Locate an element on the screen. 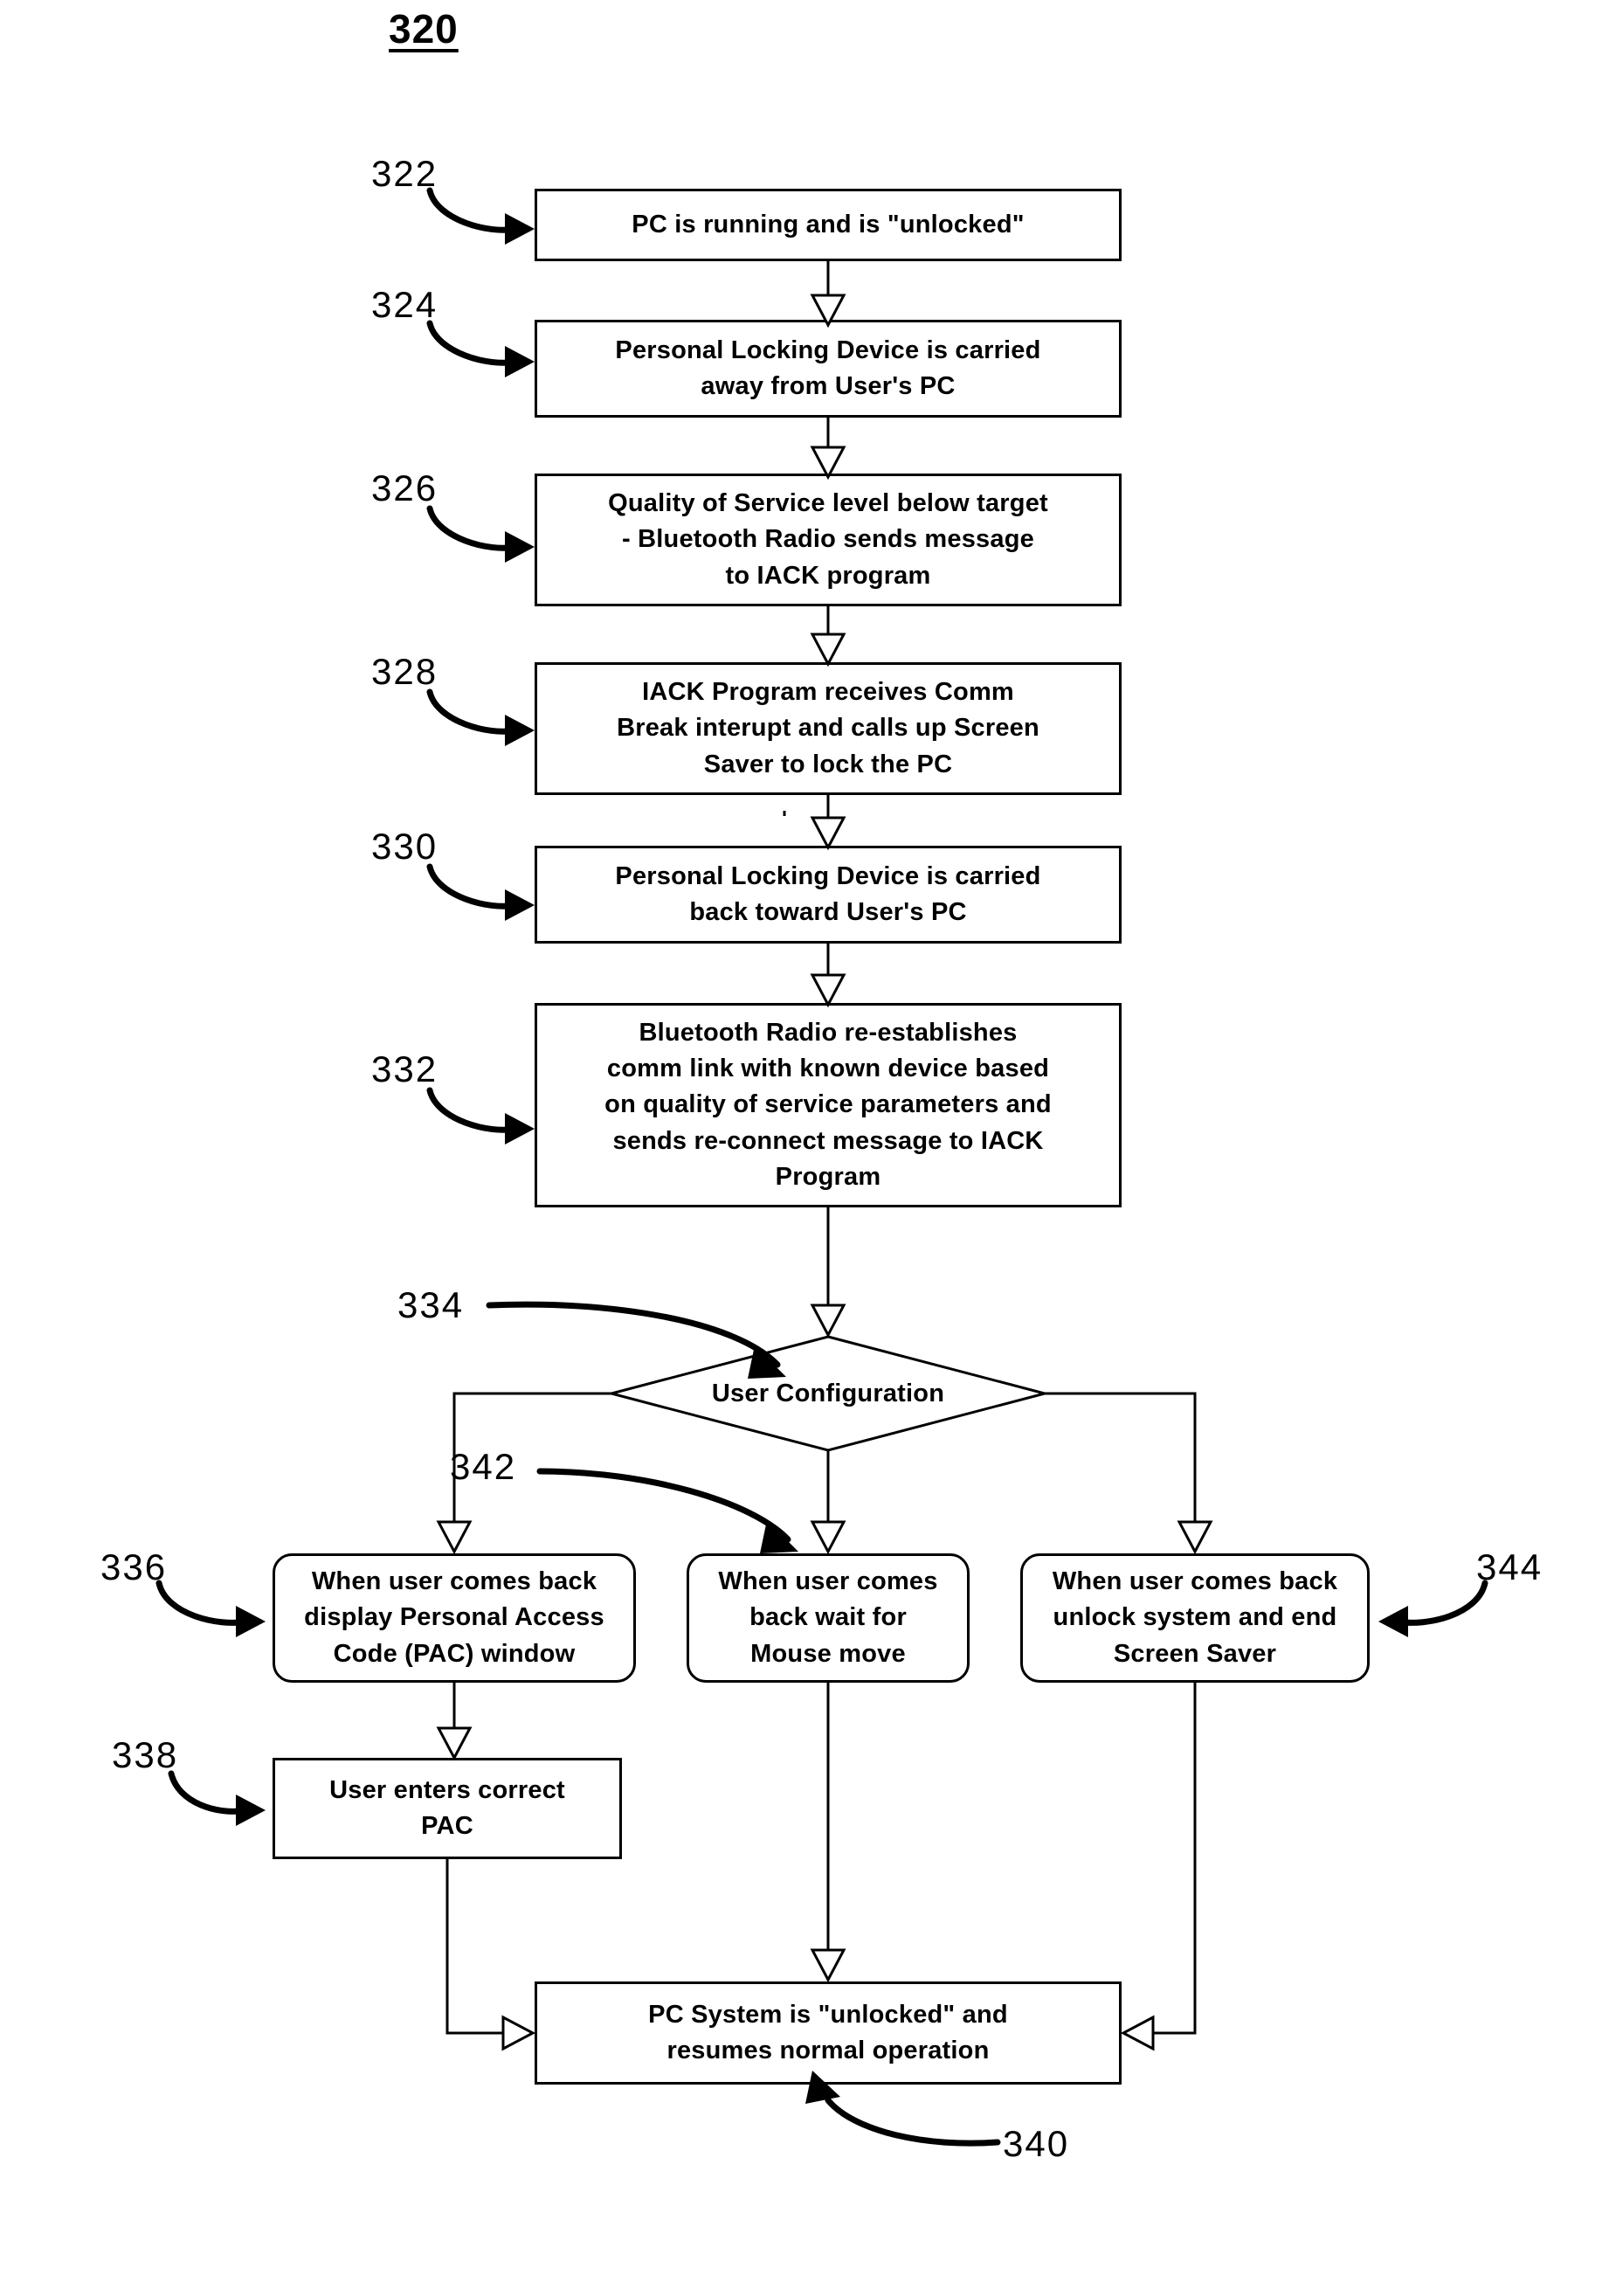  process-box-326-line-3: to IACK program is located at coordinates (828, 575).